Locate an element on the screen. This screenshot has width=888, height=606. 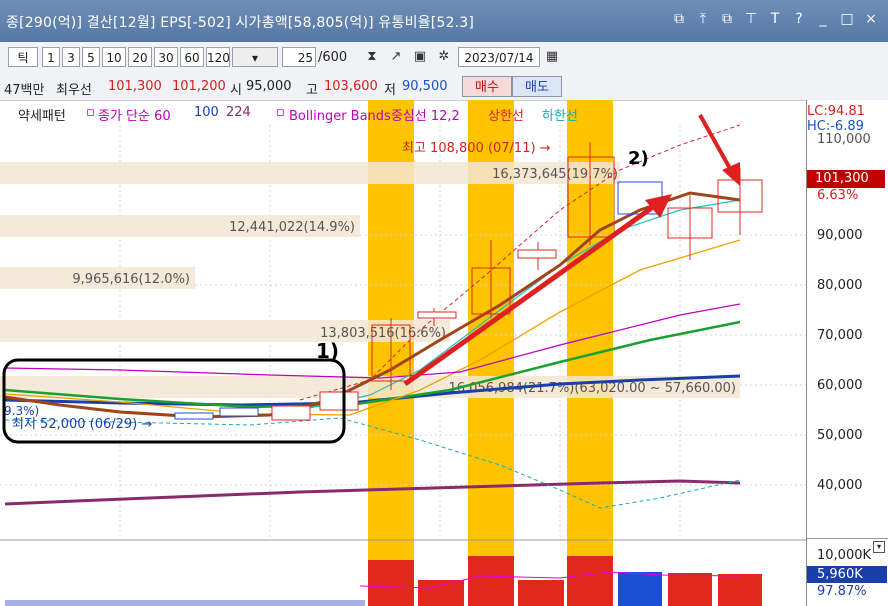
legend-upper: 상한선 is located at coordinates (506, 116).